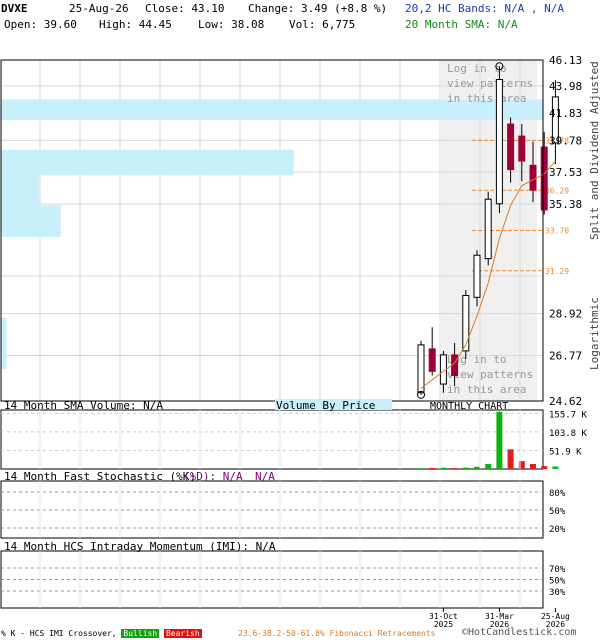  What do you see at coordinates (565, 452) in the screenshot?
I see `volume-tick-label: 51.9 K` at bounding box center [565, 452].